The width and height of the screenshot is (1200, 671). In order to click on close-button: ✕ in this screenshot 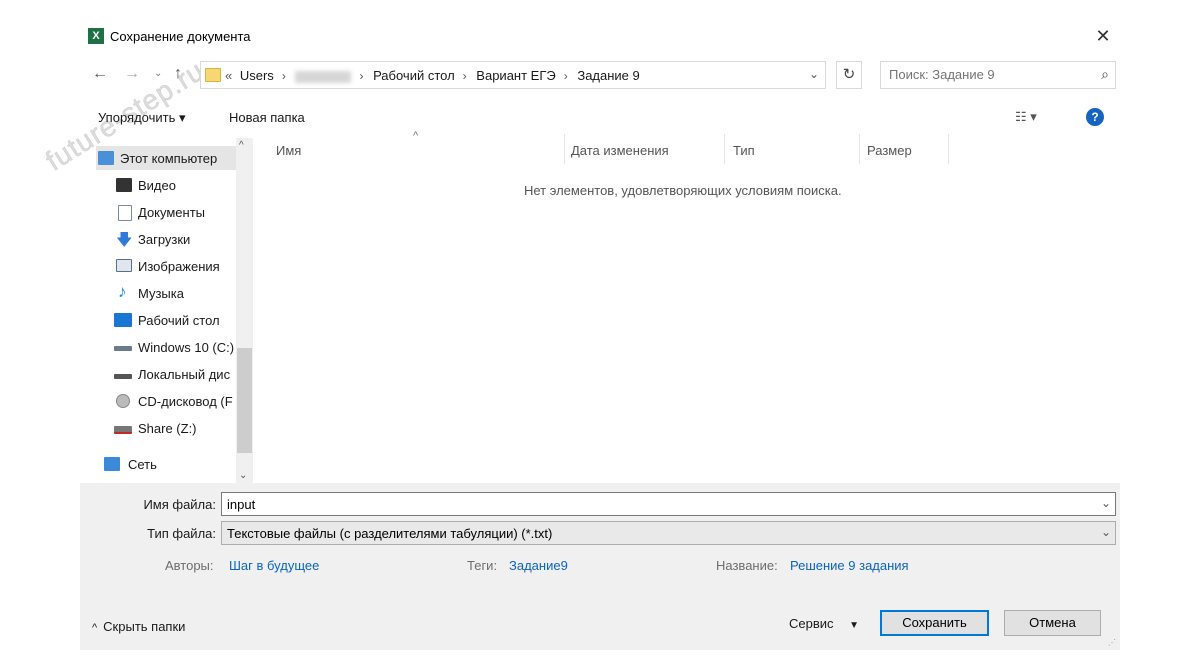, I will do `click(1103, 36)`.